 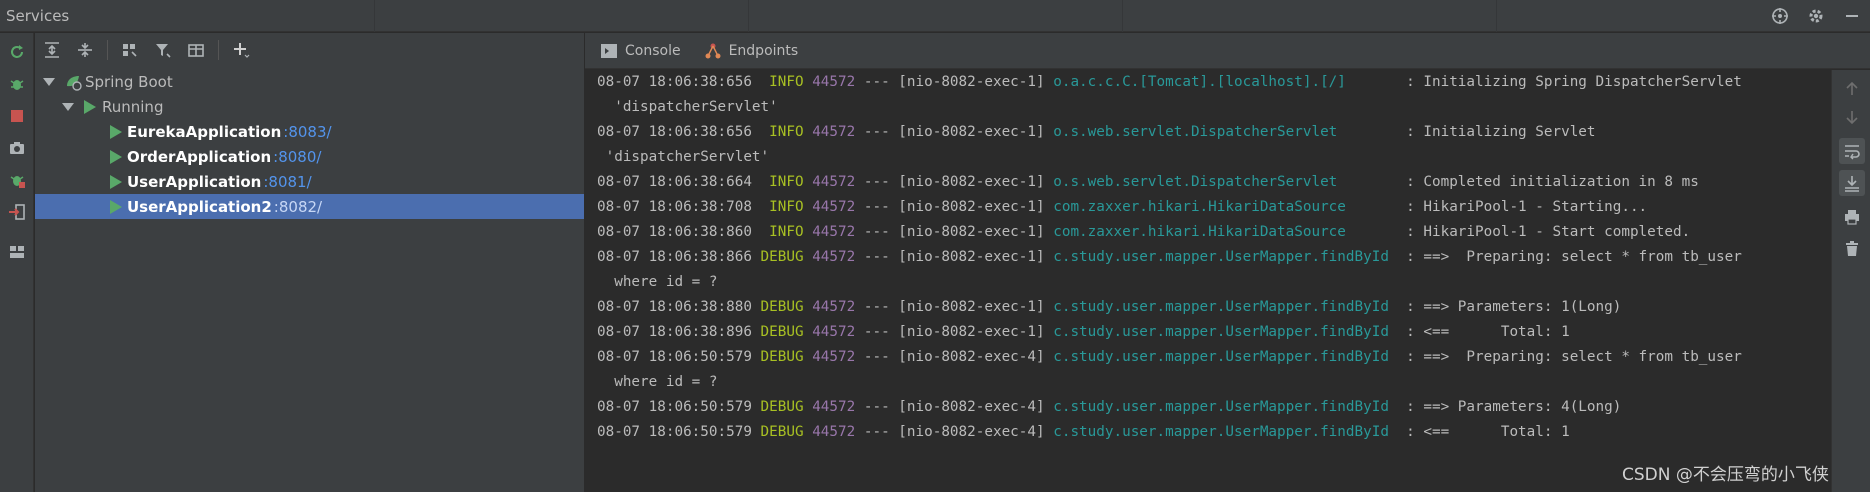 What do you see at coordinates (1852, 249) in the screenshot?
I see `trash-icon` at bounding box center [1852, 249].